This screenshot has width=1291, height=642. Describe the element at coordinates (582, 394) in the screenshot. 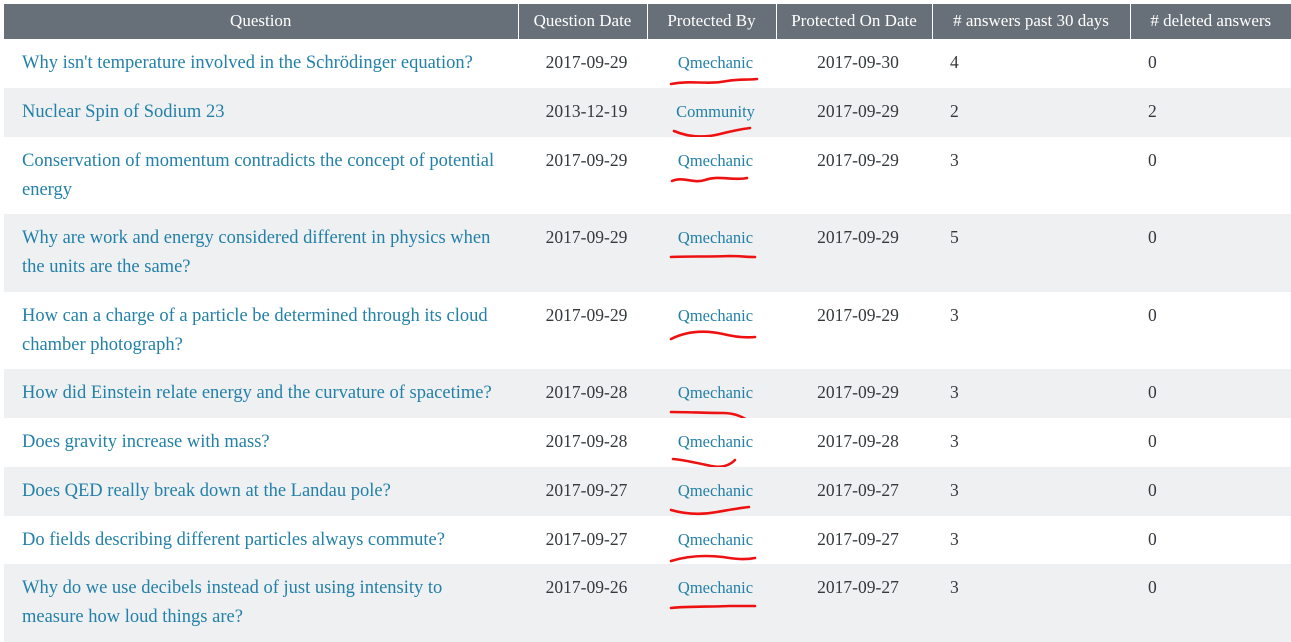

I see `cell-question-date: 2017-09-28` at that location.